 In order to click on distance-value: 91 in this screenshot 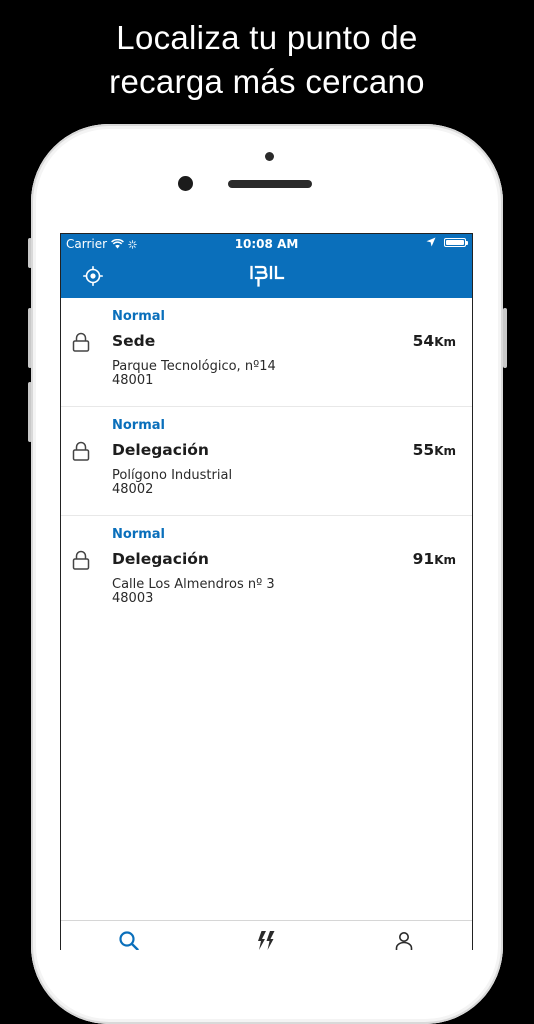, I will do `click(423, 559)`.